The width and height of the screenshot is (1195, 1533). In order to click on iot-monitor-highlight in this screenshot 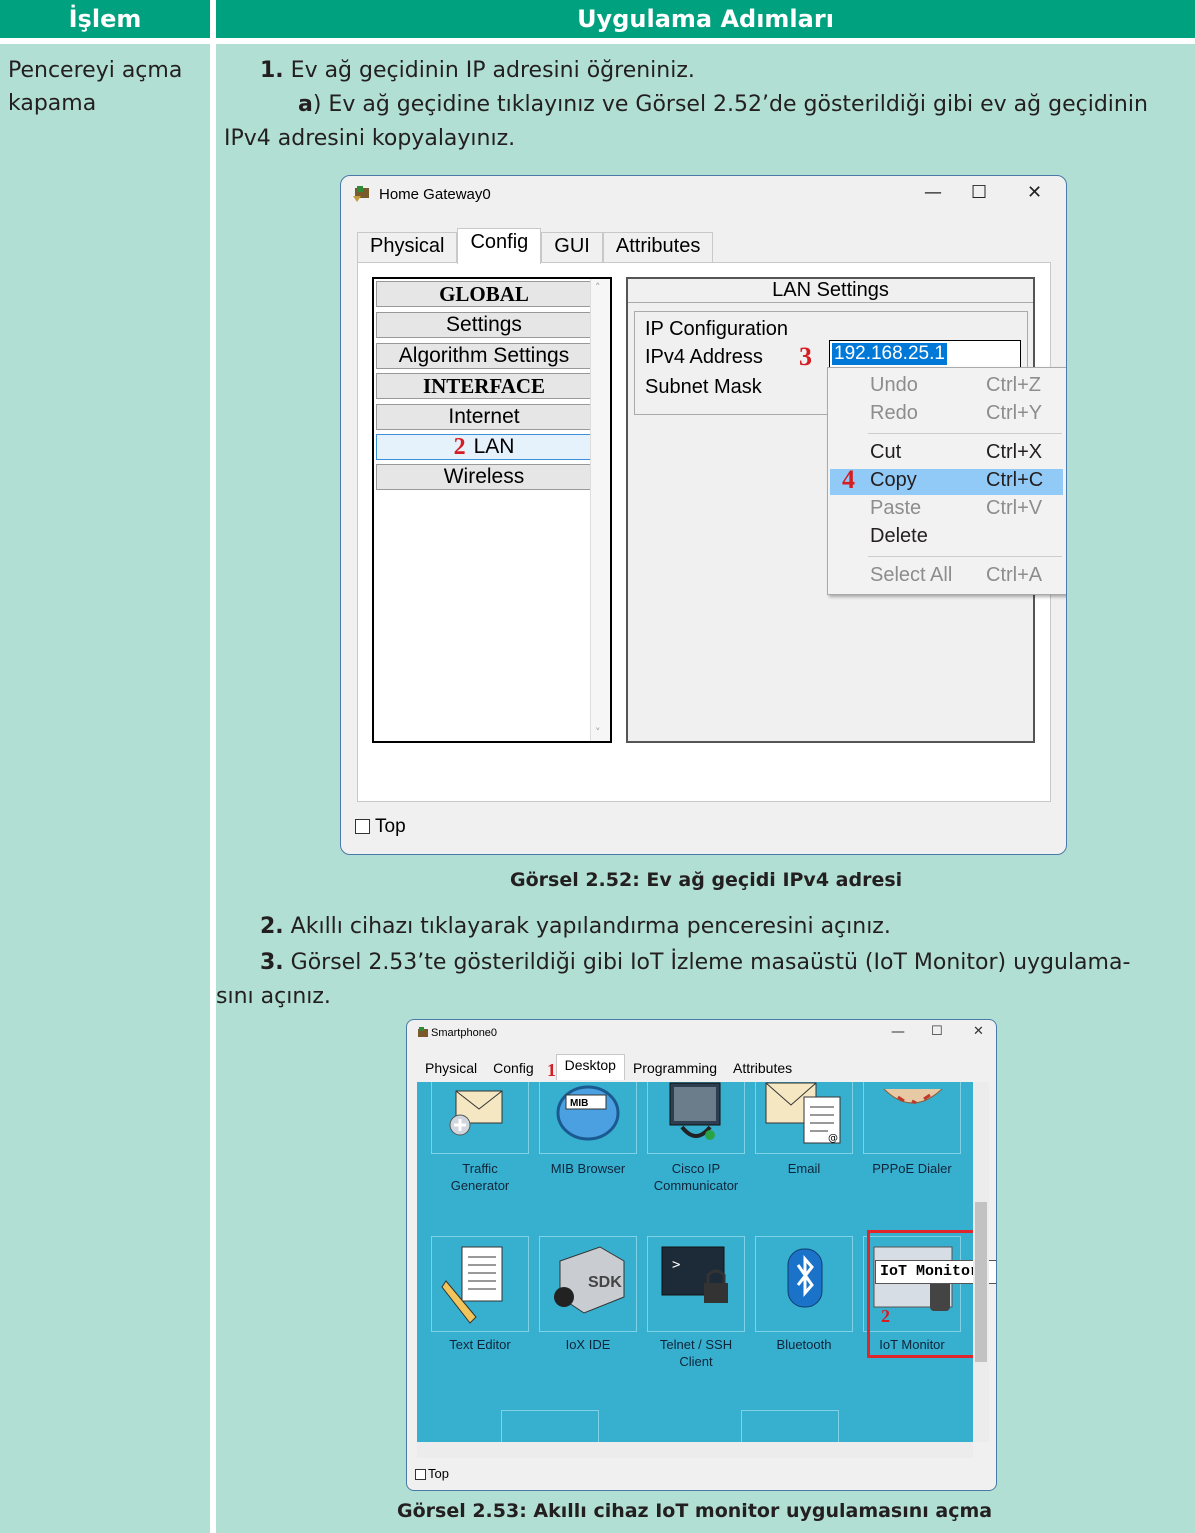, I will do `click(920, 1294)`.